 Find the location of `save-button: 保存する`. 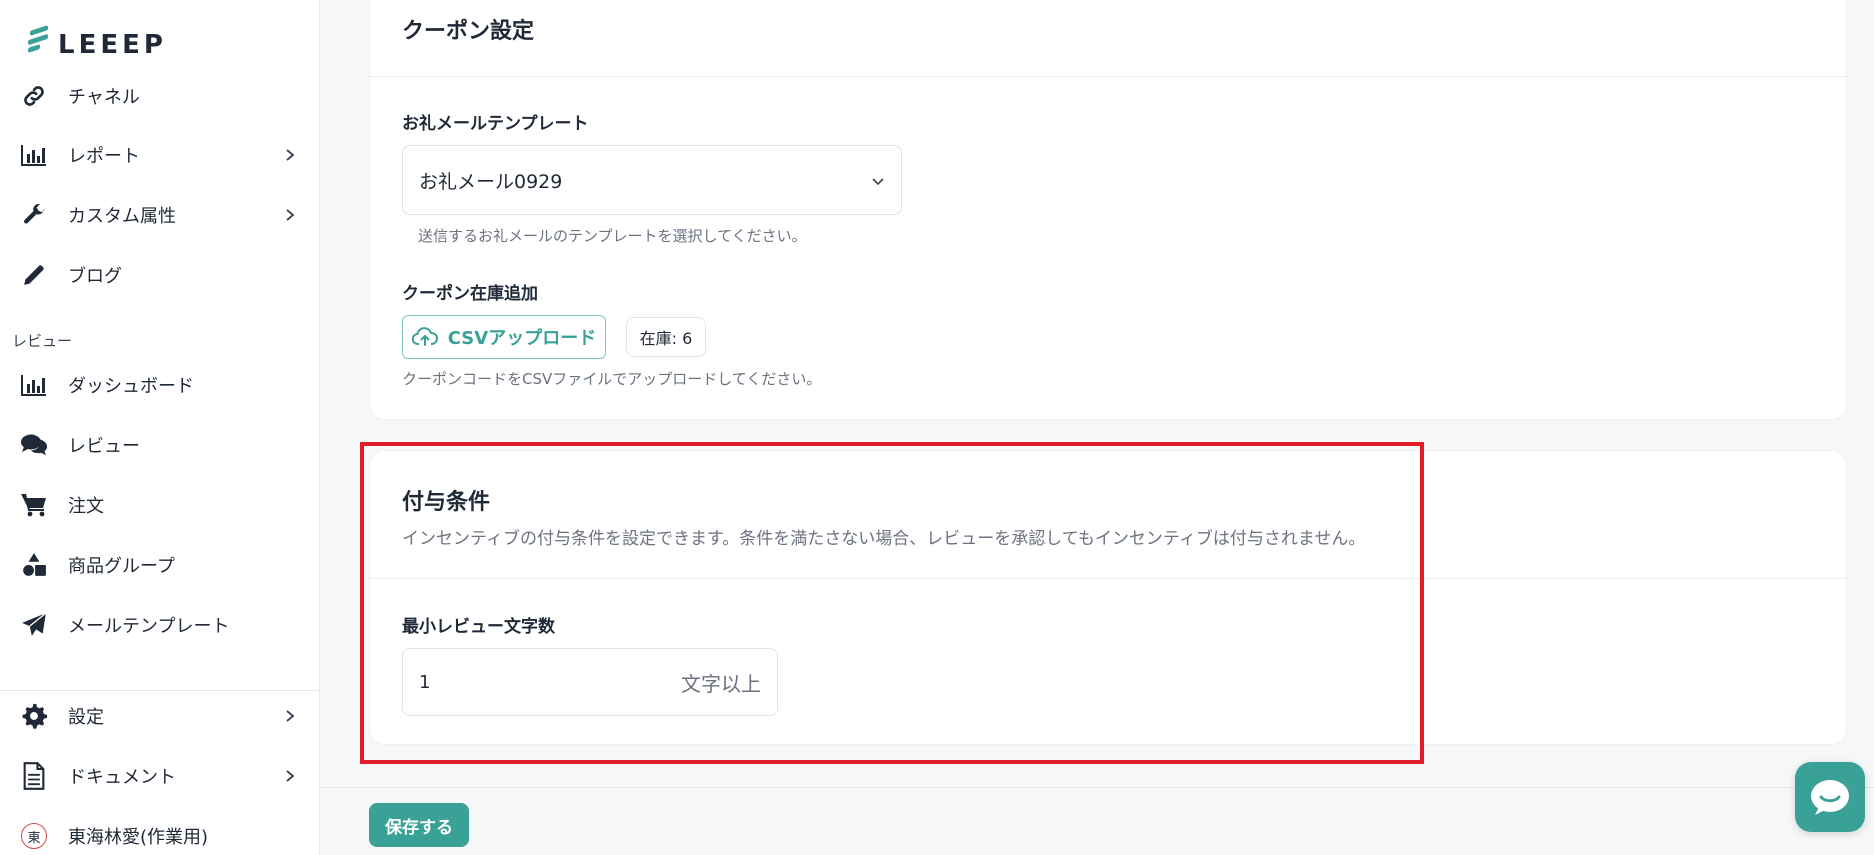

save-button: 保存する is located at coordinates (419, 825).